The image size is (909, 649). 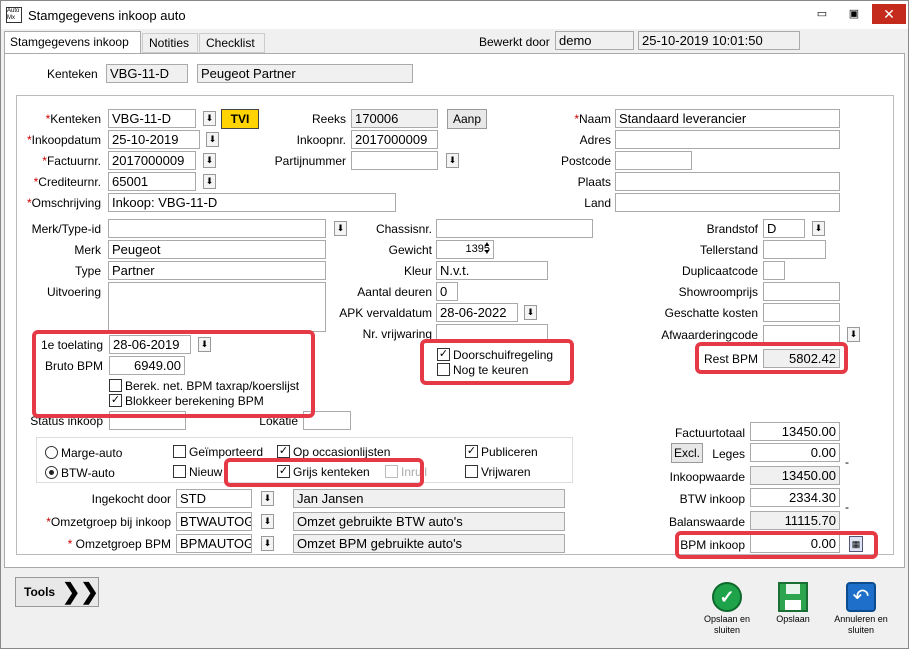 I want to click on tellerstand-input, so click(x=794, y=249).